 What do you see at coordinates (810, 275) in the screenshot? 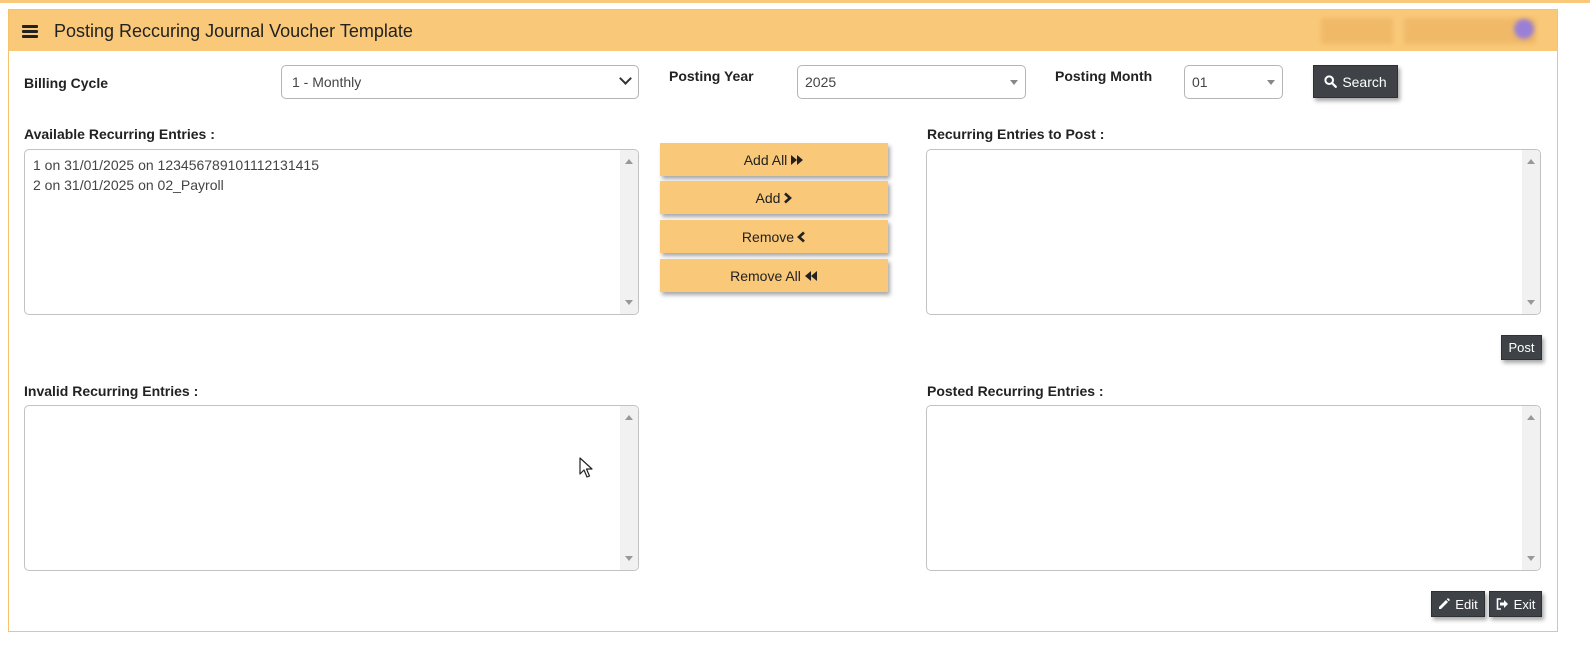
I see `double-chevron-left-icon` at bounding box center [810, 275].